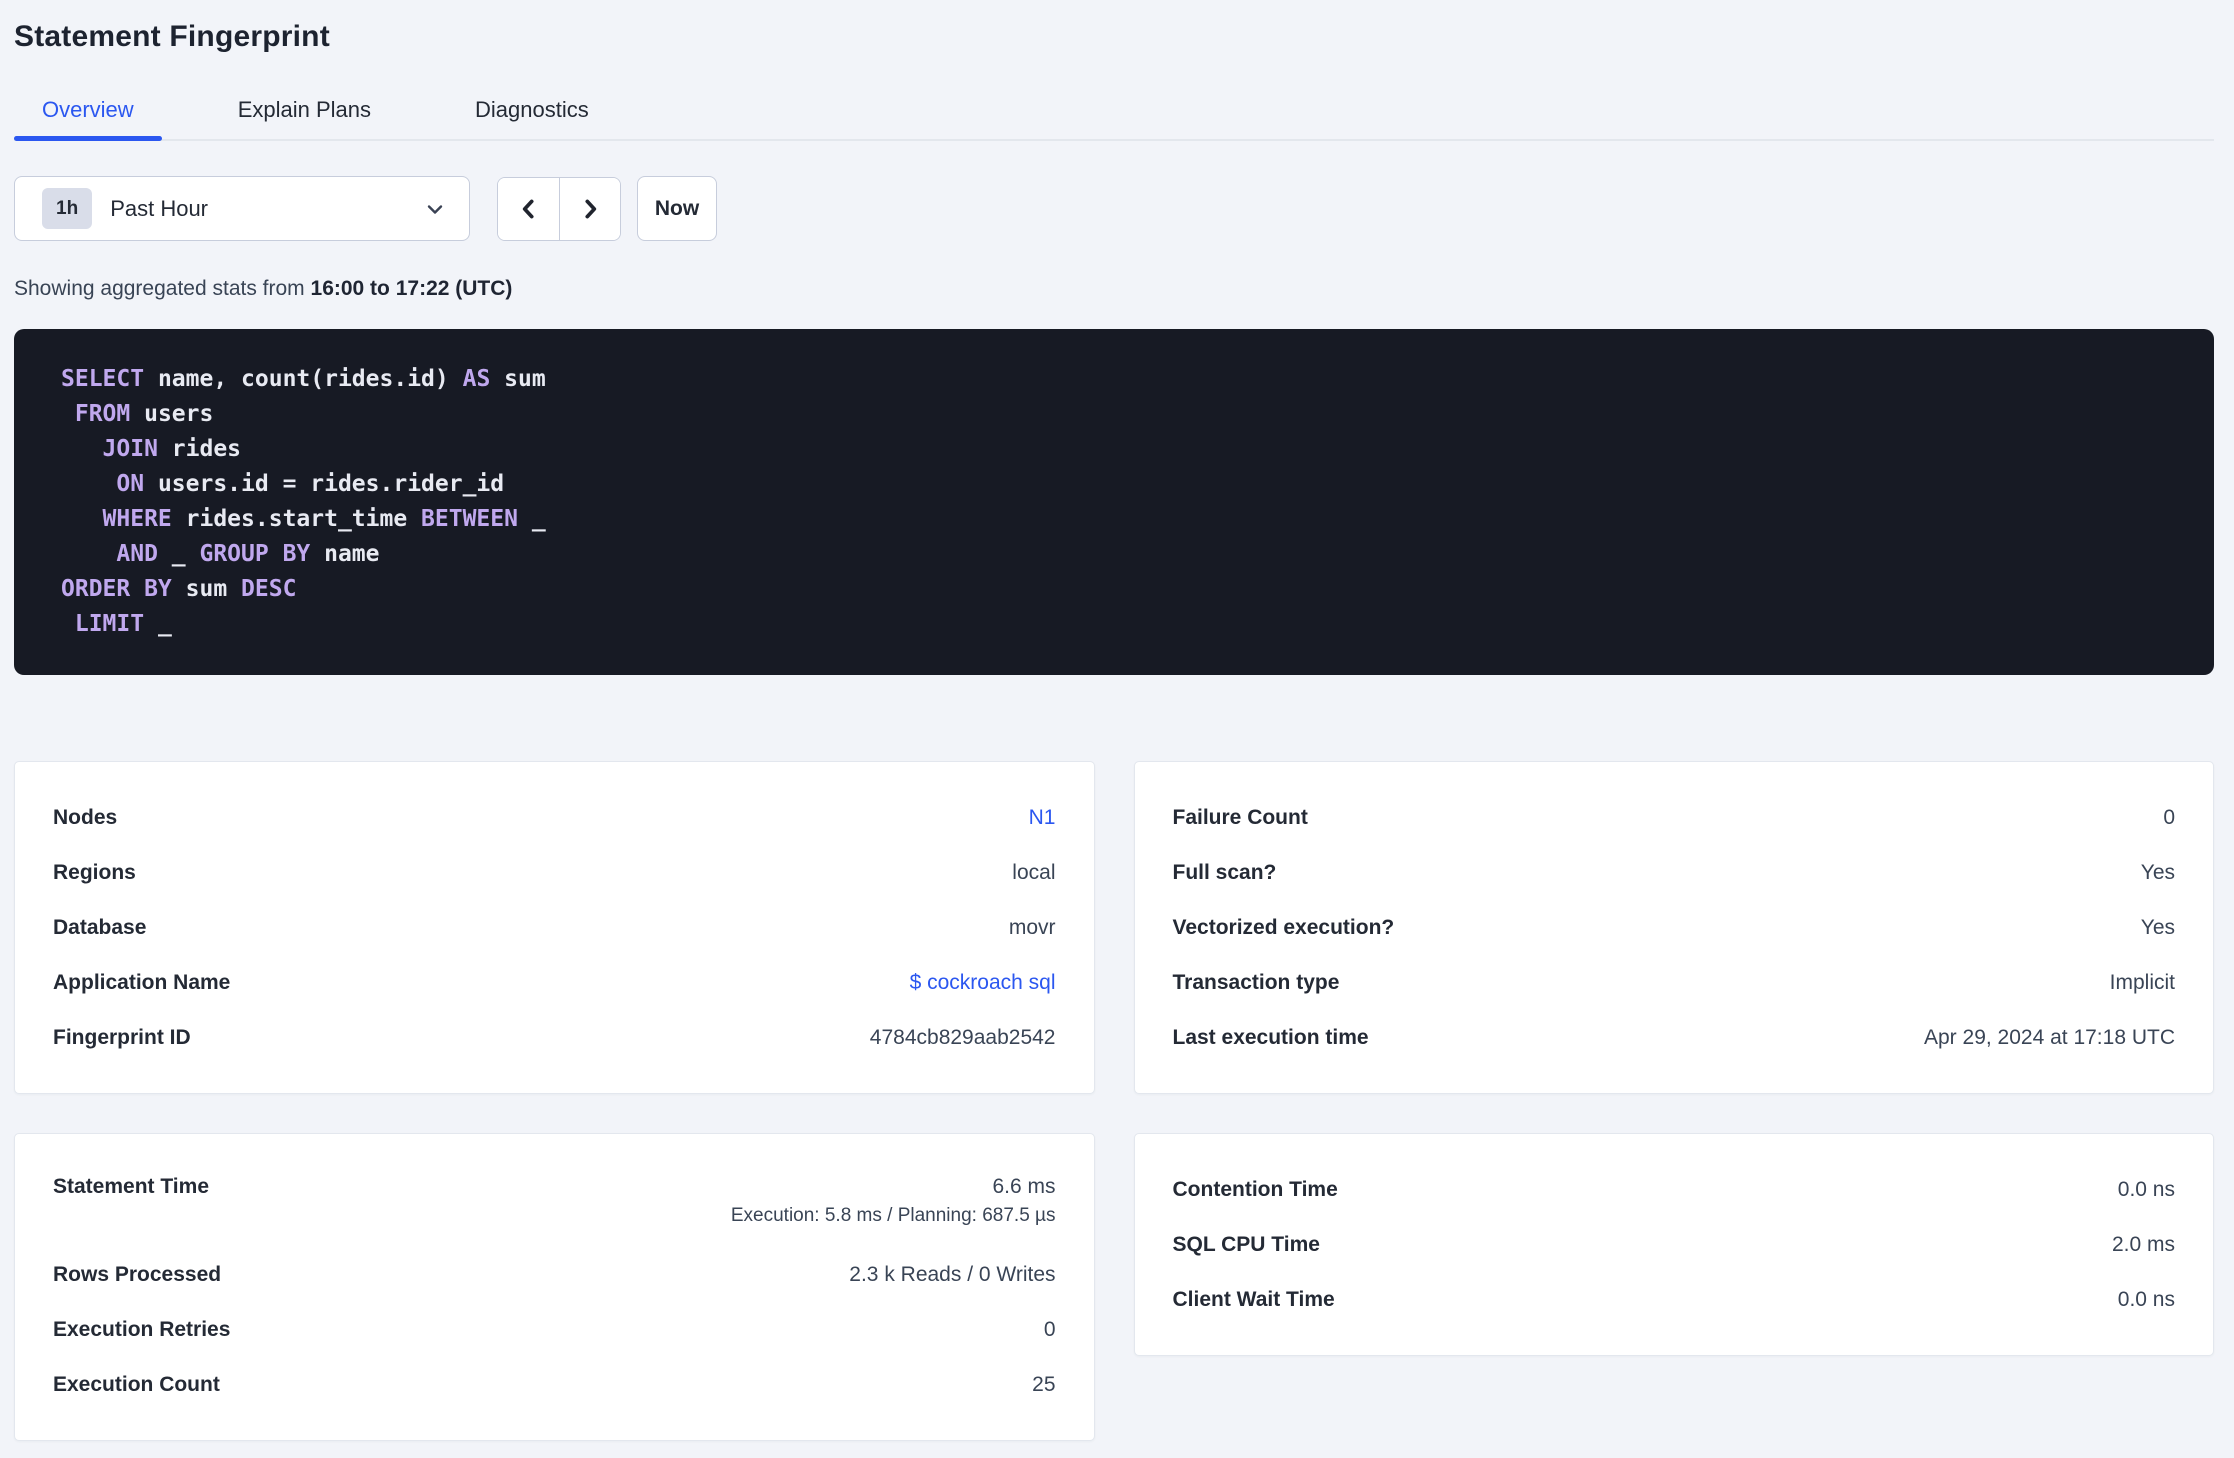  Describe the element at coordinates (269, 589) in the screenshot. I see `sql-keyword: DESC` at that location.